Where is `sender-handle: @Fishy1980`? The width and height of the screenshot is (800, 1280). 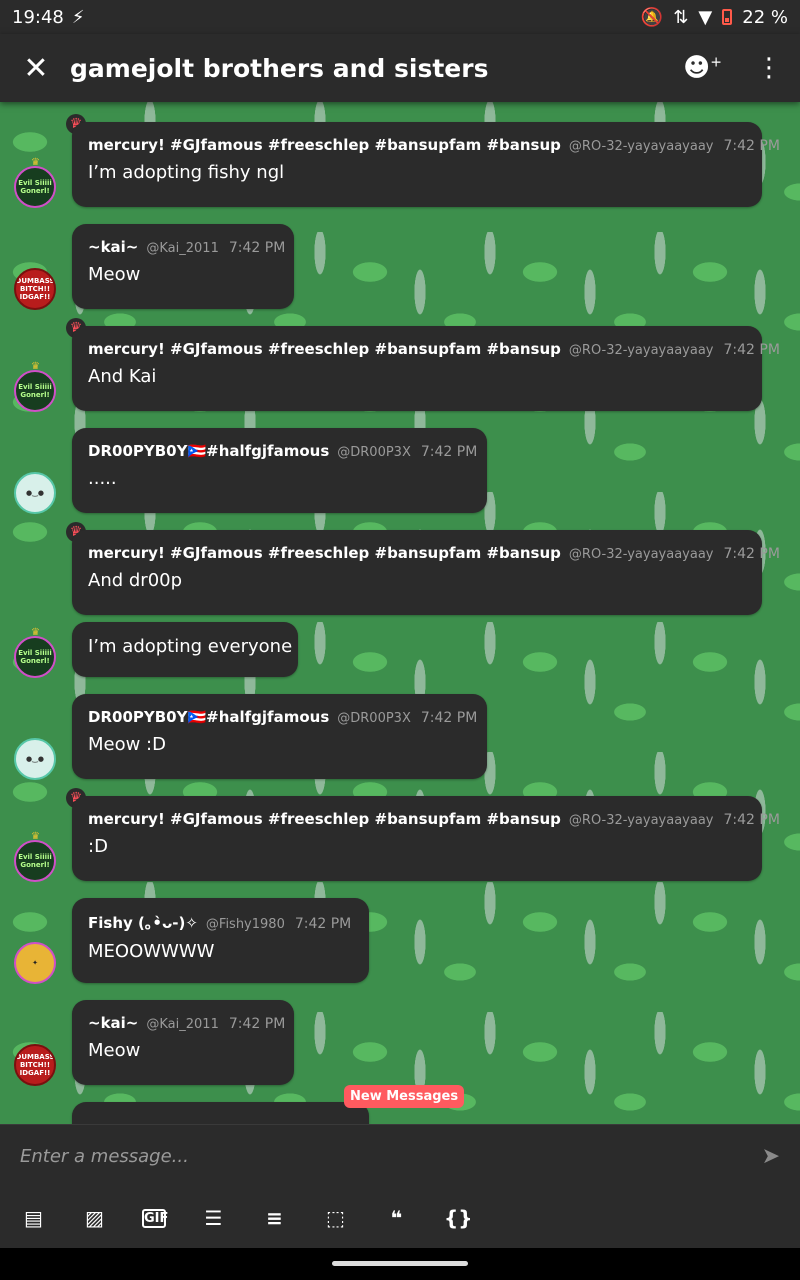 sender-handle: @Fishy1980 is located at coordinates (245, 924).